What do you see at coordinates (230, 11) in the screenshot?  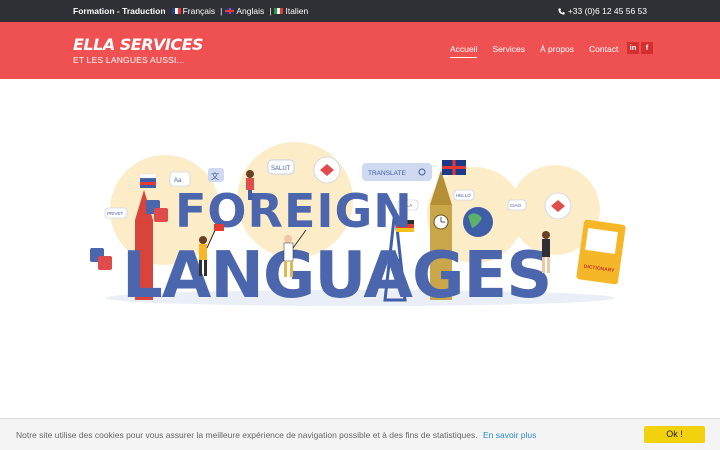 I see `uk-flag-icon` at bounding box center [230, 11].